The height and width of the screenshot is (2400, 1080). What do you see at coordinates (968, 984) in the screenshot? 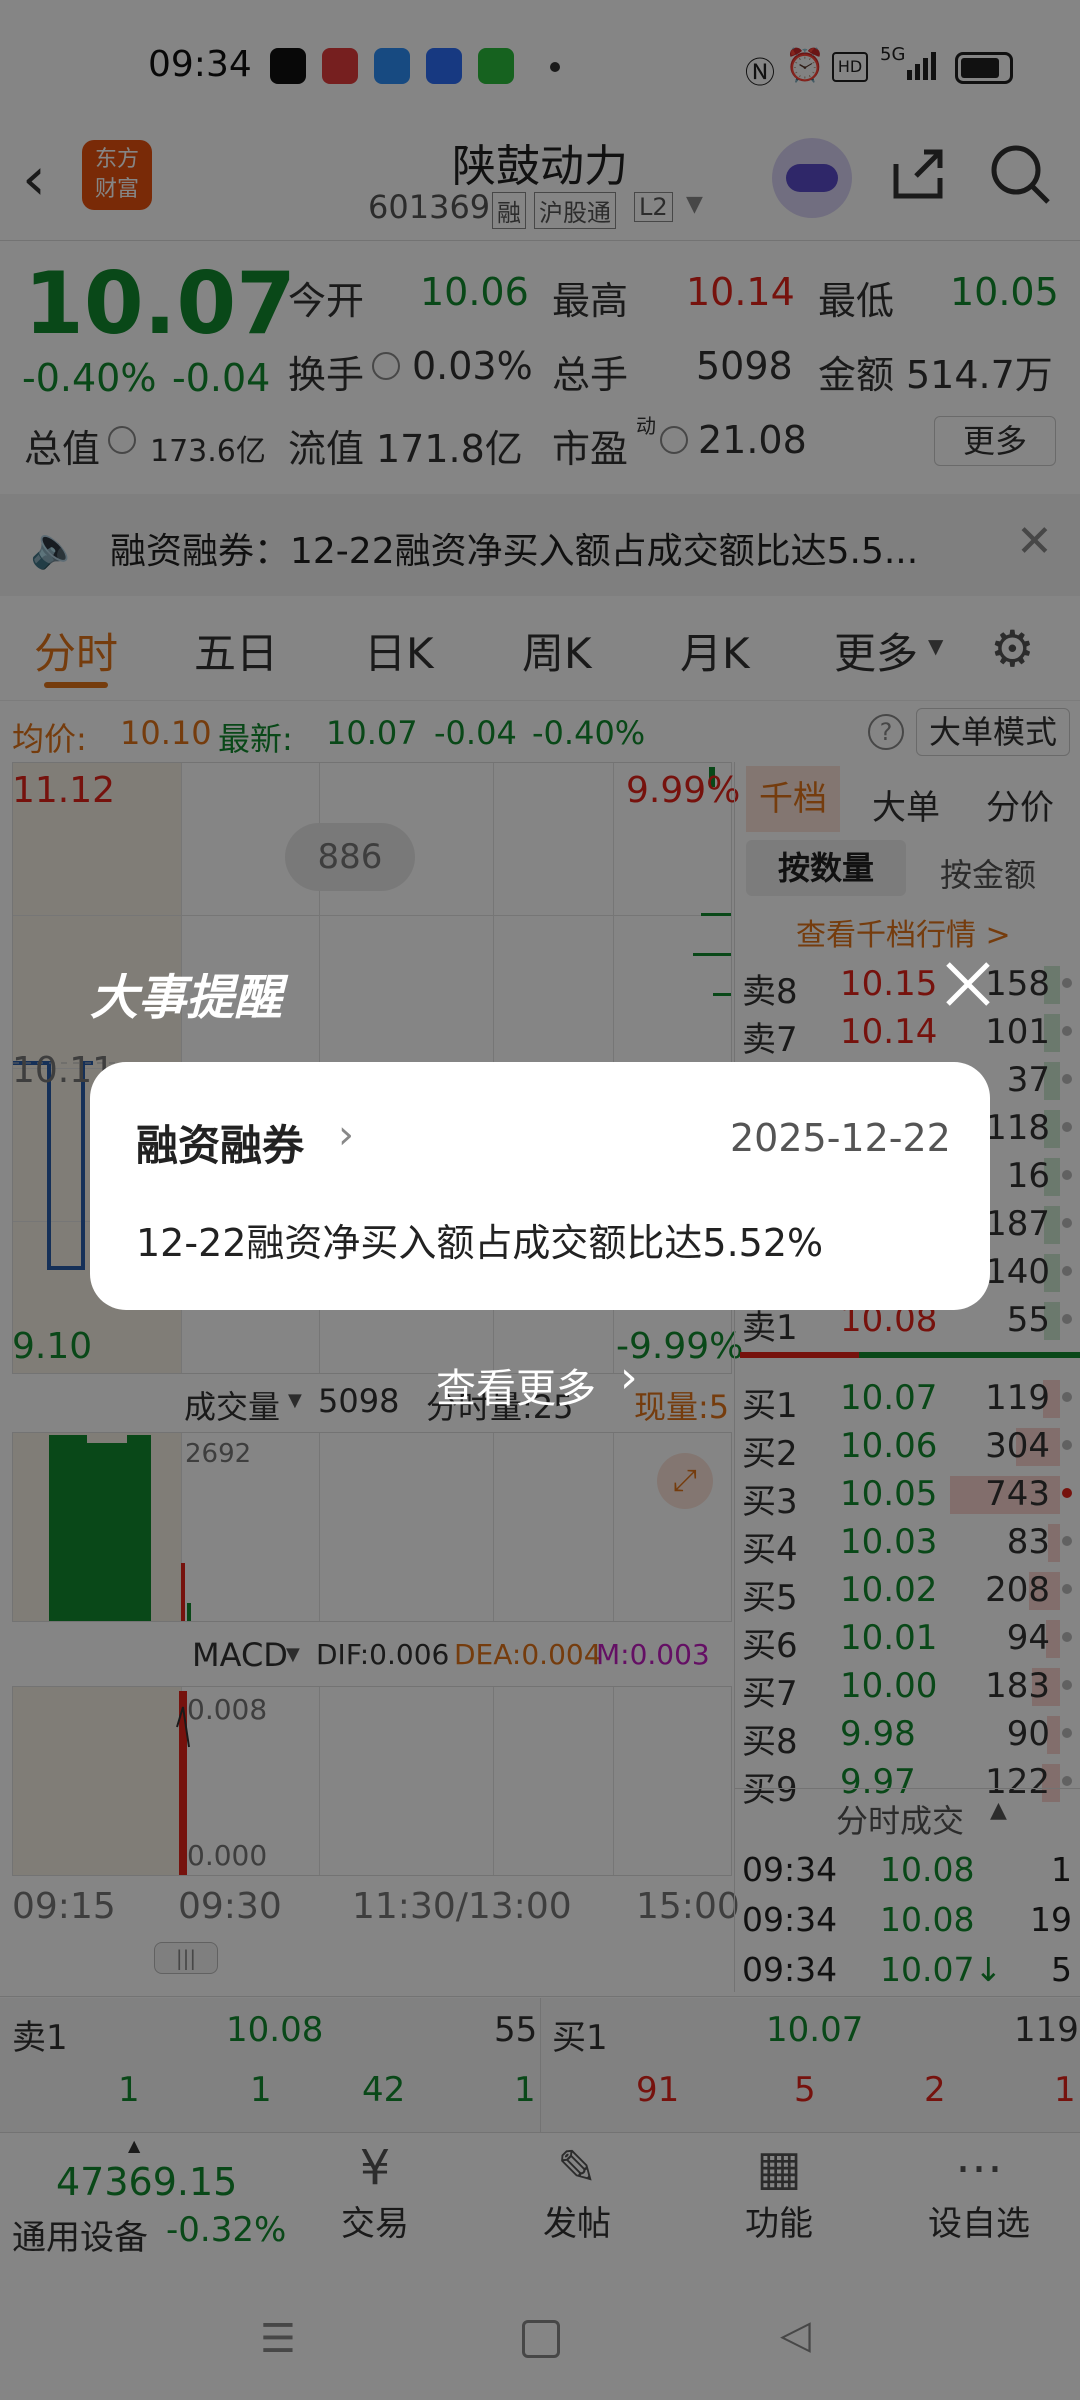
I see `close-icon` at bounding box center [968, 984].